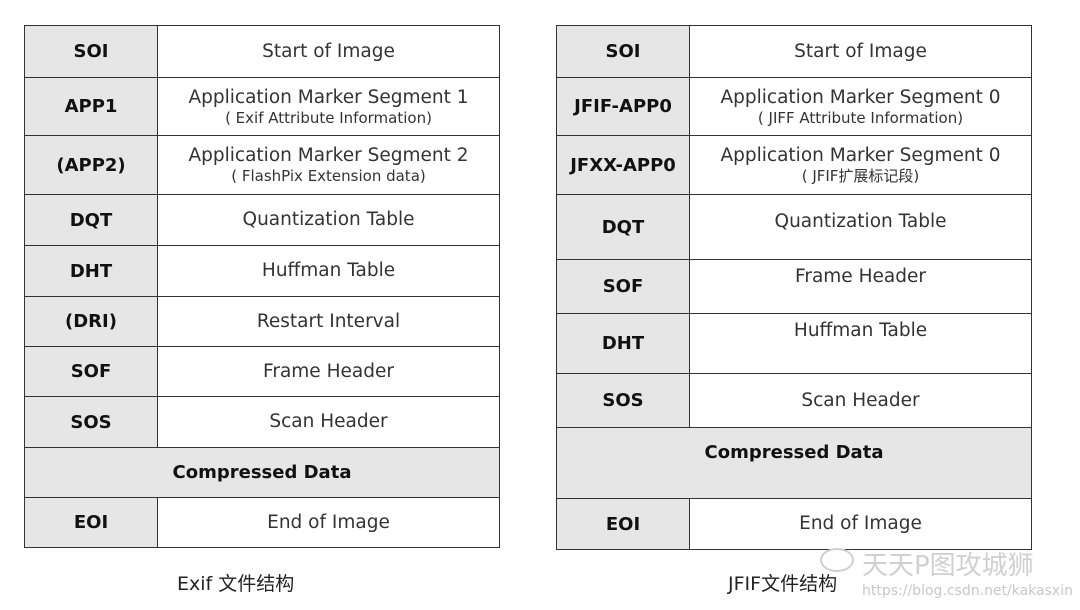  I want to click on exif-caption: Exif 文件结构, so click(236, 584).